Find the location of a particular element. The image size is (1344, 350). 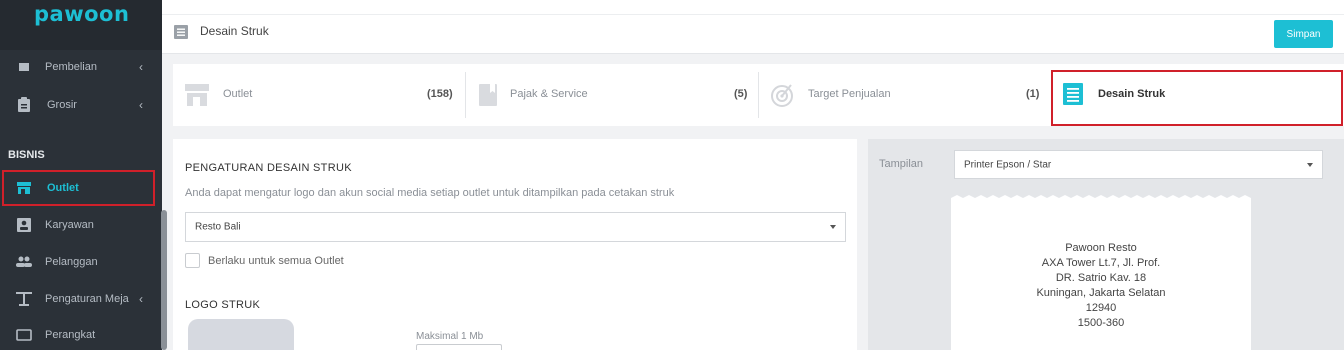

tab-count: (1) is located at coordinates (1033, 94).